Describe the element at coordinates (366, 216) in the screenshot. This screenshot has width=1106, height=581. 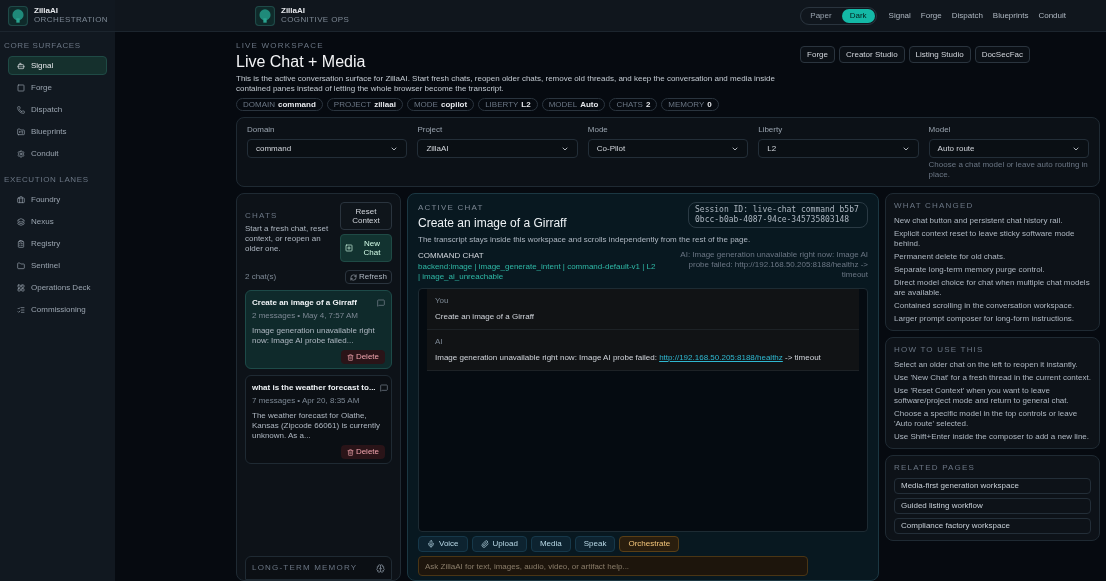
I see `reset-context-button: Reset Context` at that location.